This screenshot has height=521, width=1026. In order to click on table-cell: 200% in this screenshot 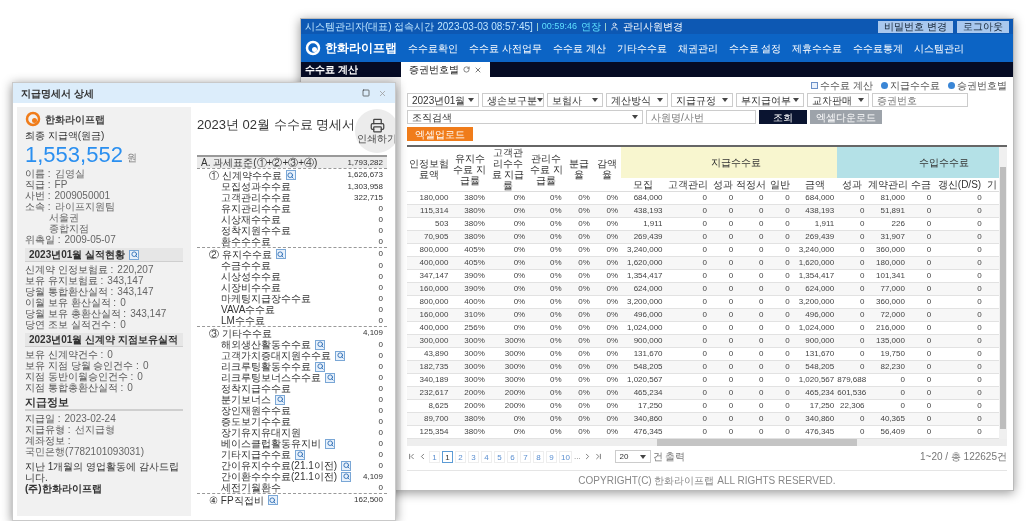, I will do `click(515, 392)`.